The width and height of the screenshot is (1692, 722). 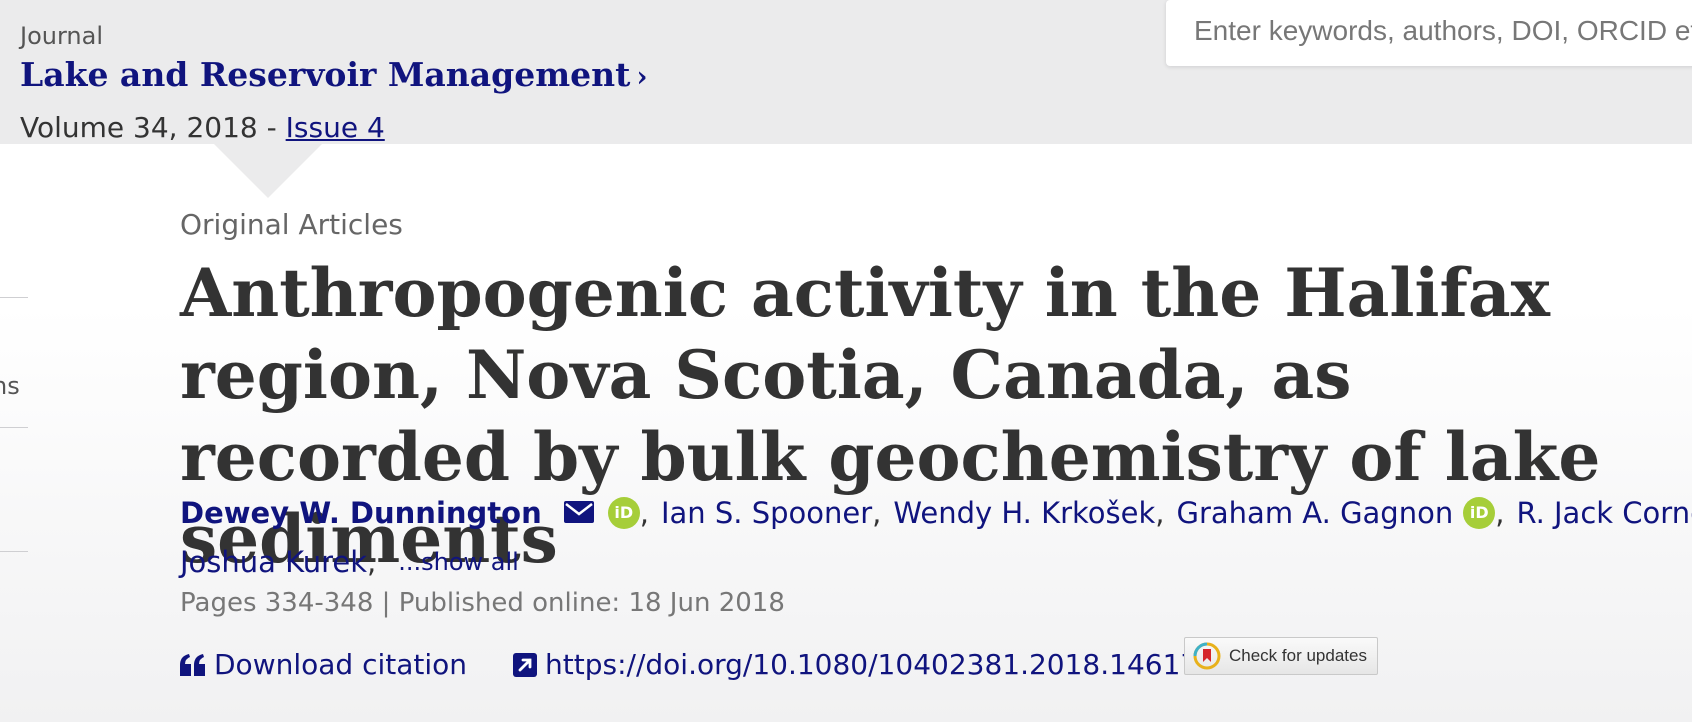 I want to click on journal-name-link: Lake and Reservoir Management ›, so click(x=334, y=74).